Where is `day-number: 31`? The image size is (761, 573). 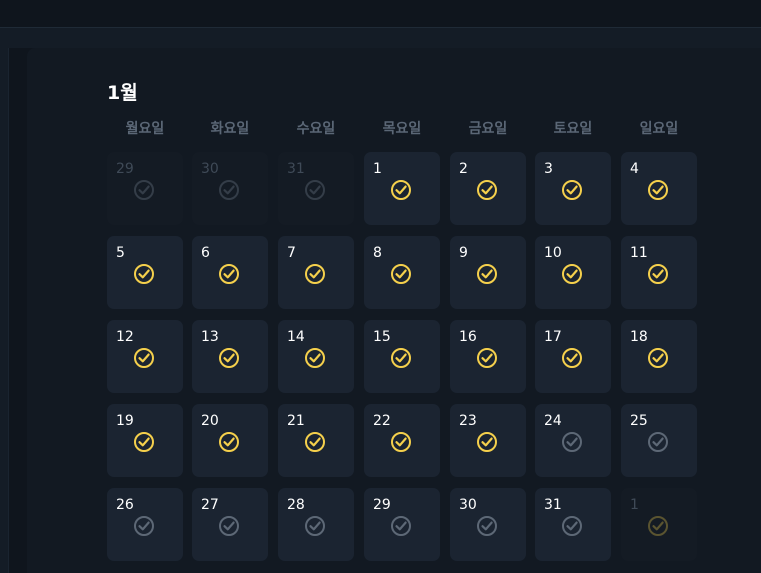 day-number: 31 is located at coordinates (553, 505).